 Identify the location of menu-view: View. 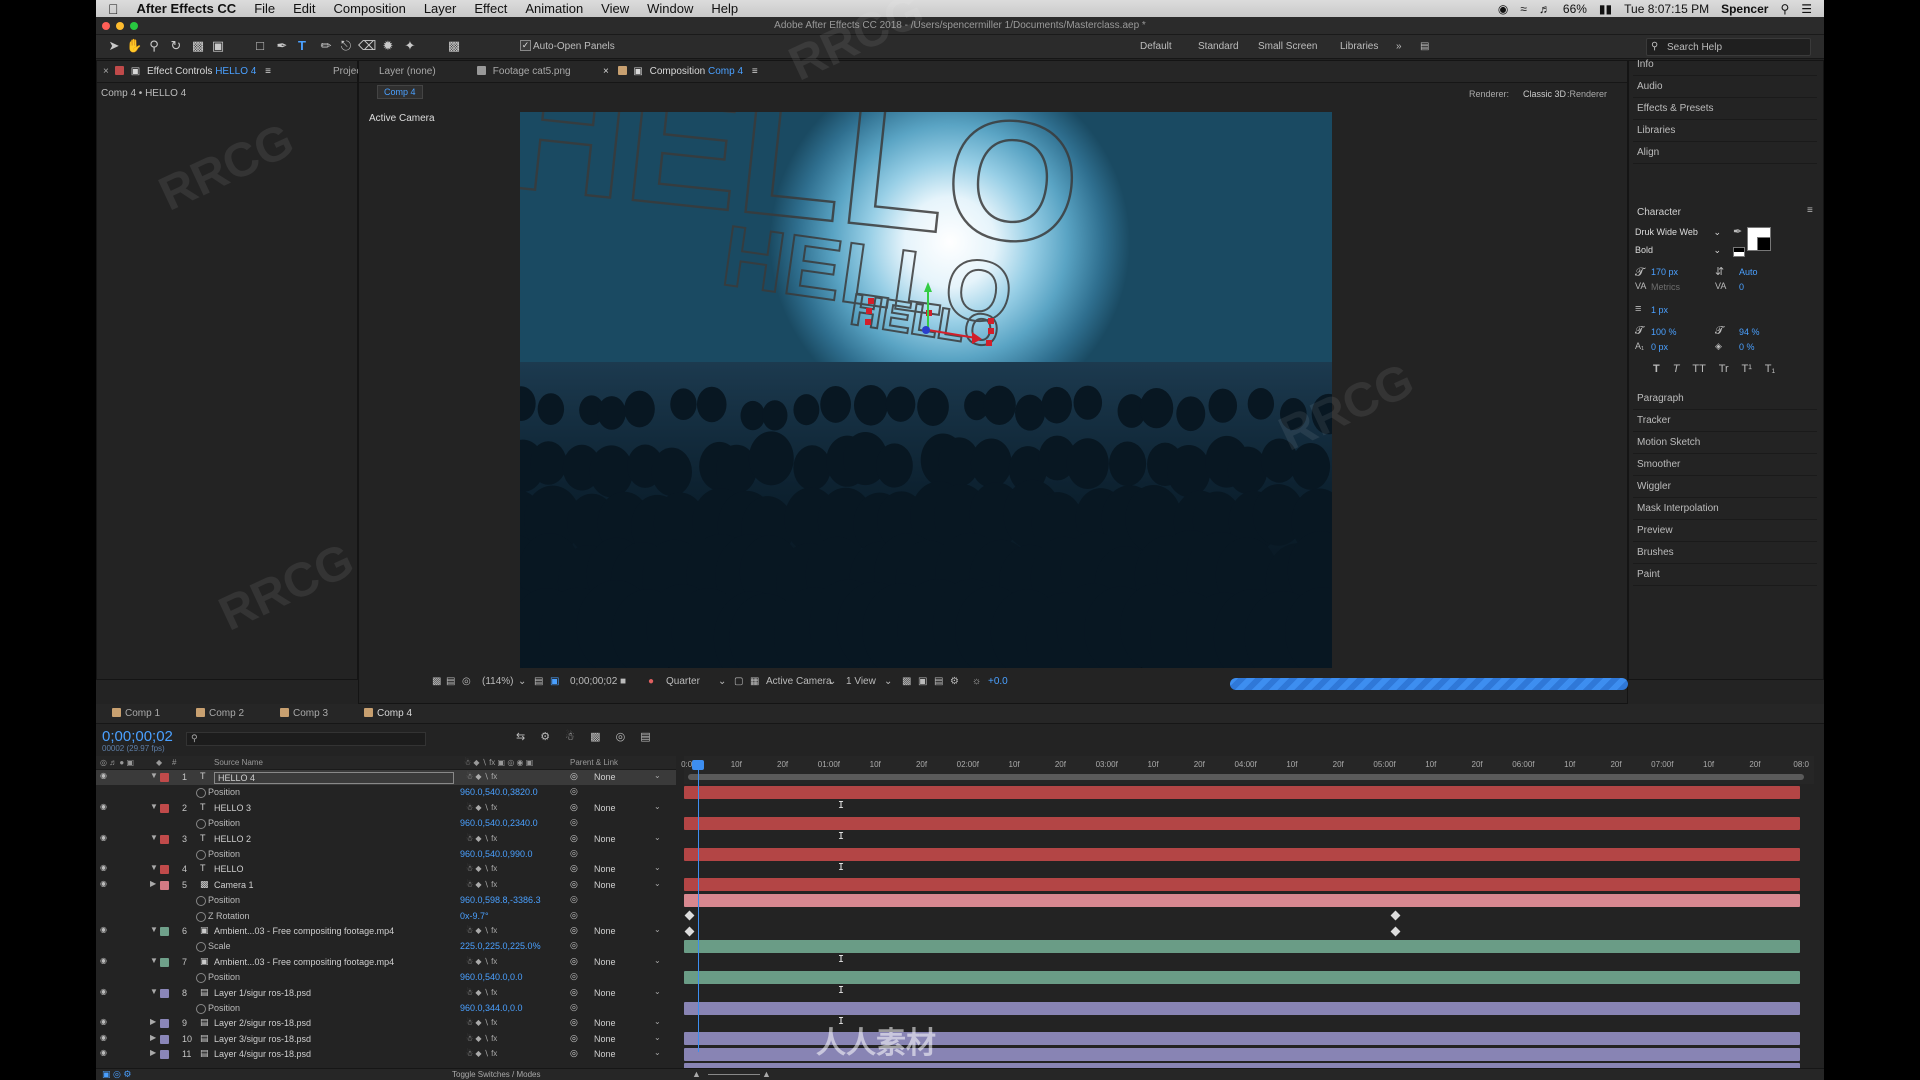
(615, 8).